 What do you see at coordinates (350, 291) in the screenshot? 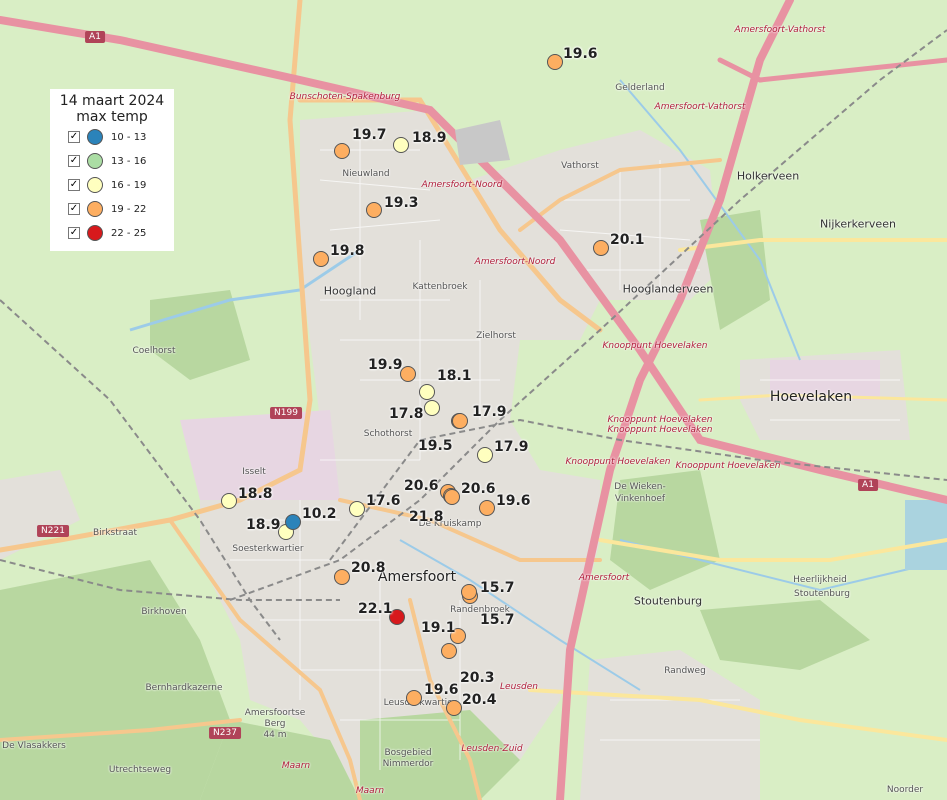
I see `place-label: Hoogland` at bounding box center [350, 291].